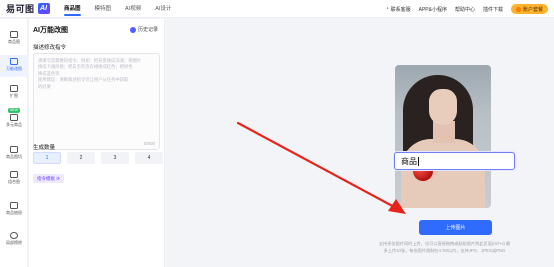 This screenshot has width=554, height=267. Describe the element at coordinates (81, 158) in the screenshot. I see `qty-option-2: 2` at that location.